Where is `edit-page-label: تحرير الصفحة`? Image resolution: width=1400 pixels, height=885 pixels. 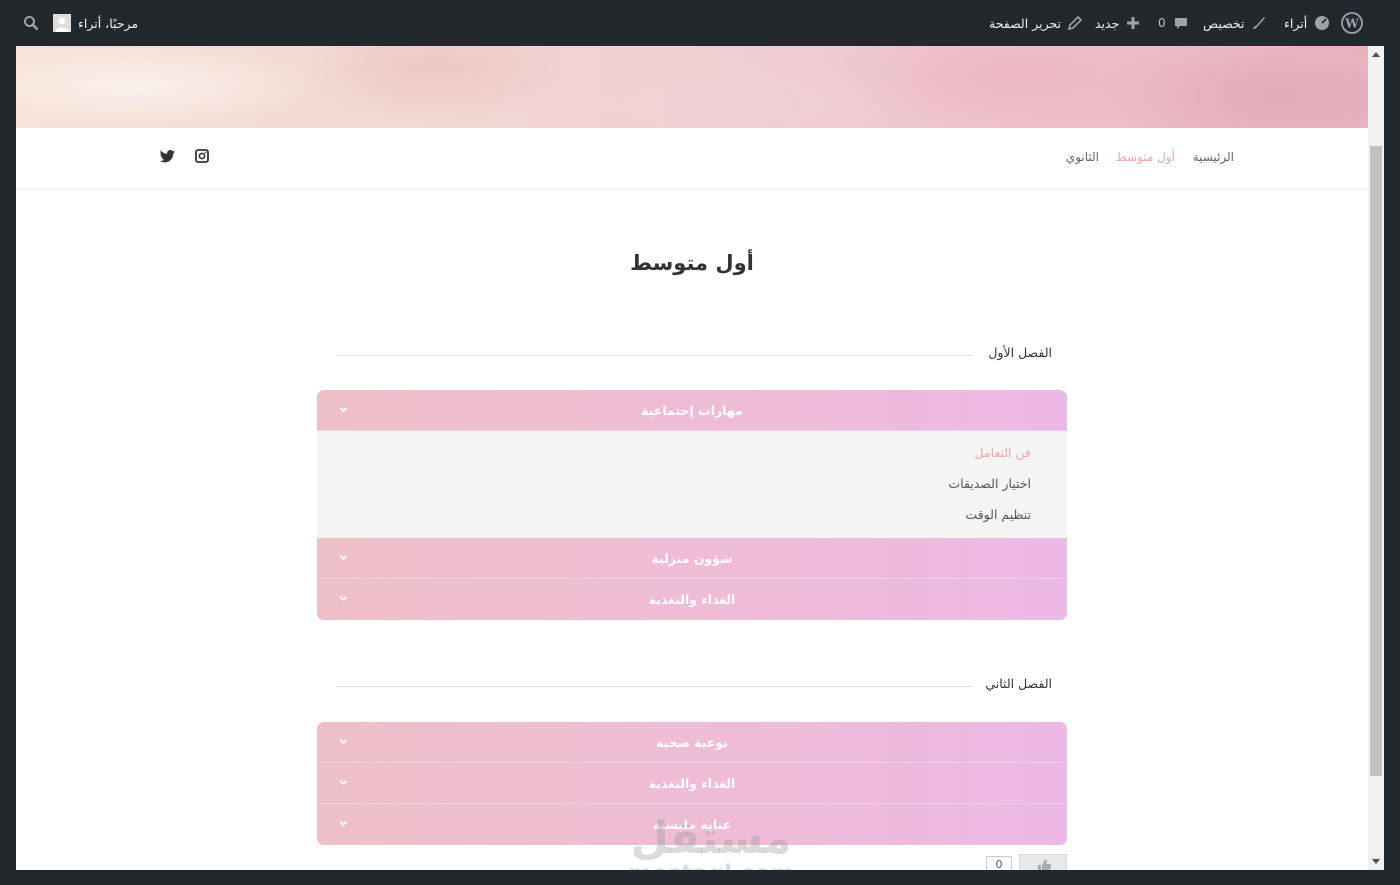 edit-page-label: تحرير الصفحة is located at coordinates (1025, 23).